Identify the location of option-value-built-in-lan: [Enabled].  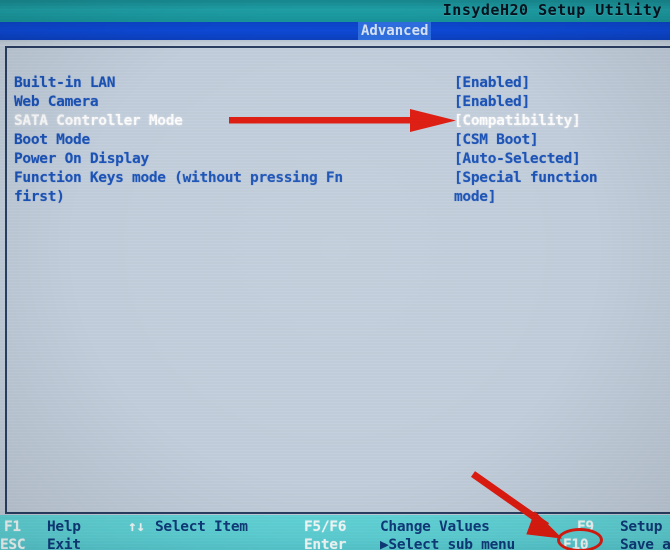
(492, 83).